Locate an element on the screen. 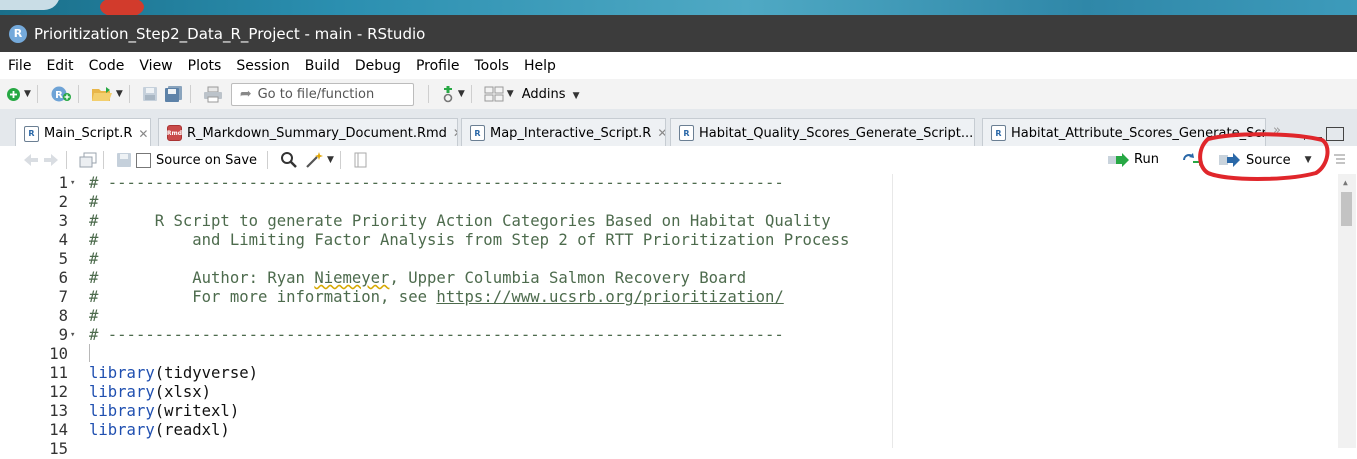 This screenshot has height=459, width=1357. save-all-button is located at coordinates (174, 94).